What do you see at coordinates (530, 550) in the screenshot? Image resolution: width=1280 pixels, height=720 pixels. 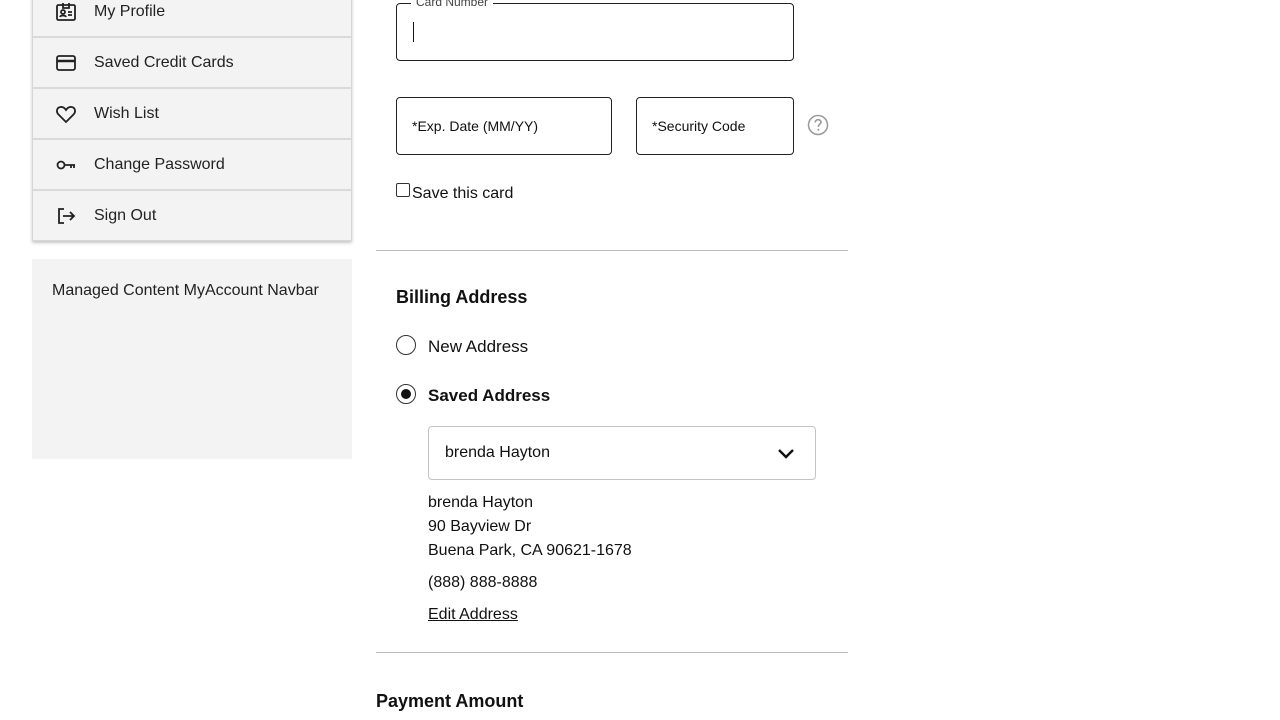 I see `address-city-line: Buena Park, CA 90621-1678` at bounding box center [530, 550].